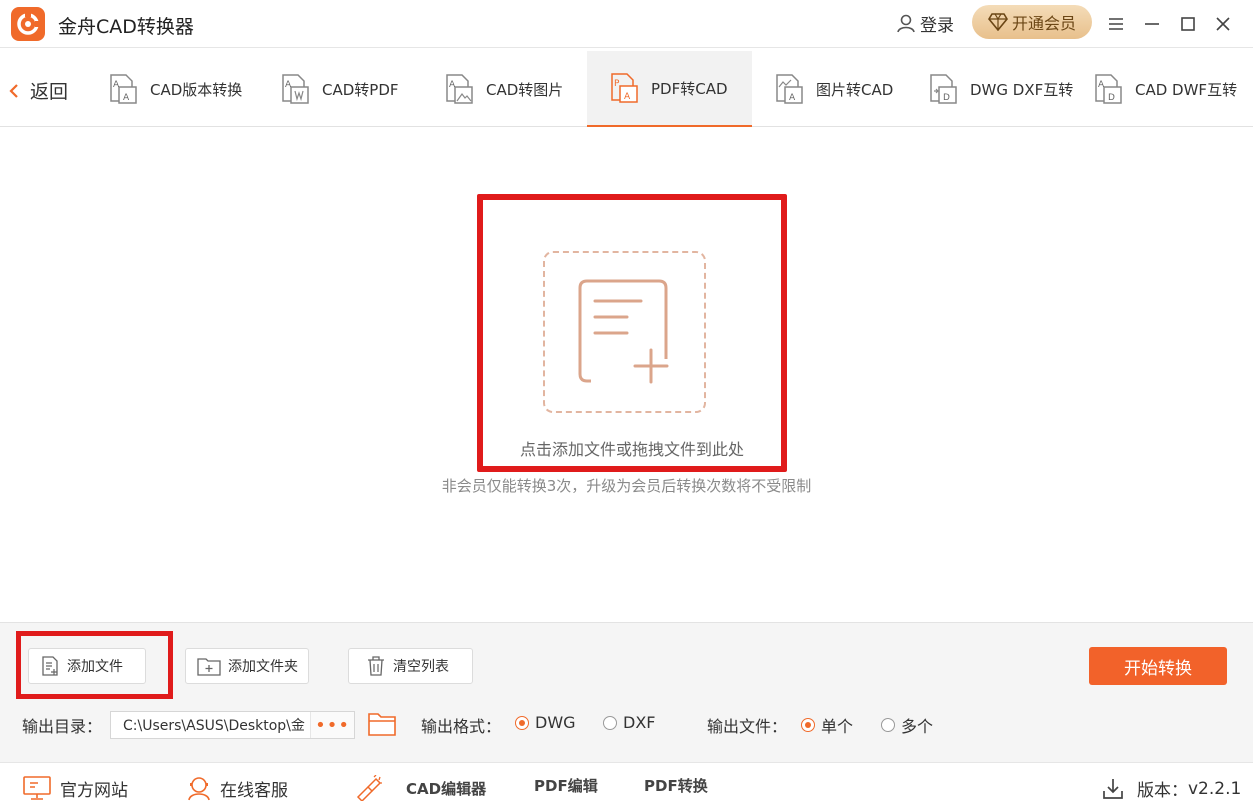  I want to click on output-dir-value: C:\Users\ASUS\Desktop\金, so click(214, 726).